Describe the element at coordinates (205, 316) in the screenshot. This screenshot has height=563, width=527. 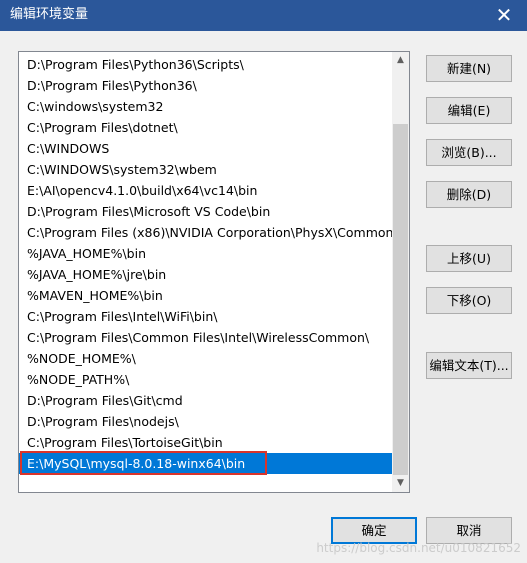
I see `path-list-item: C:\Program Files\Intel\WiFi\bin\` at that location.